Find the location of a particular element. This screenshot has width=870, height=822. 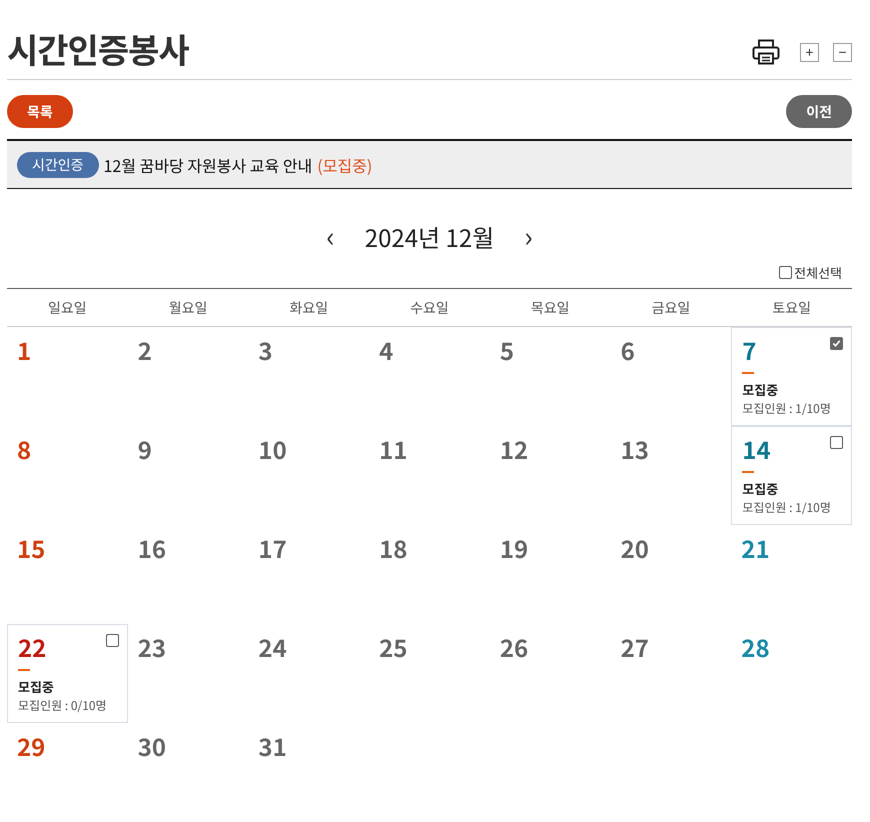

notice-status: (모집중) is located at coordinates (344, 164).